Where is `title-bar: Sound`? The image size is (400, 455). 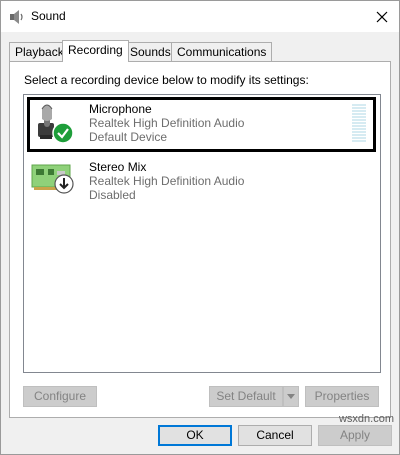
title-bar: Sound is located at coordinates (200, 16).